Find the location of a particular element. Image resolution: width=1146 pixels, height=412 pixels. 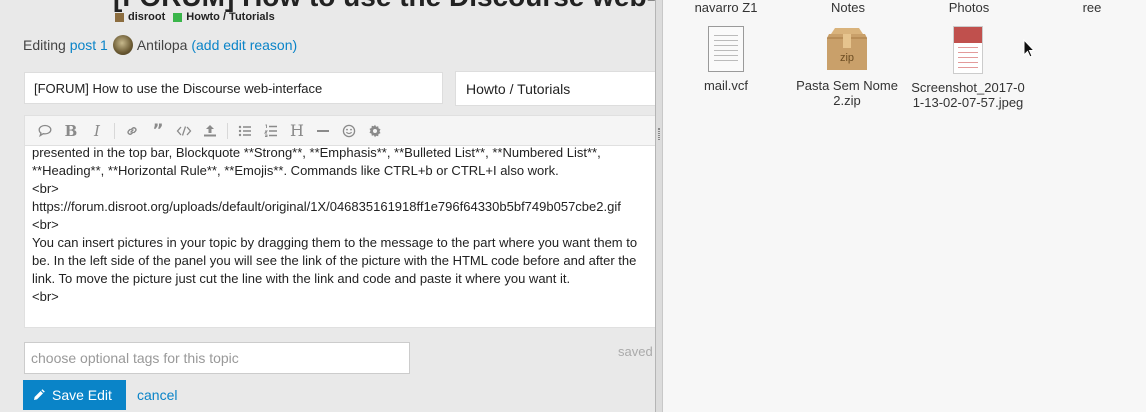

vcard-file-icon is located at coordinates (726, 49).